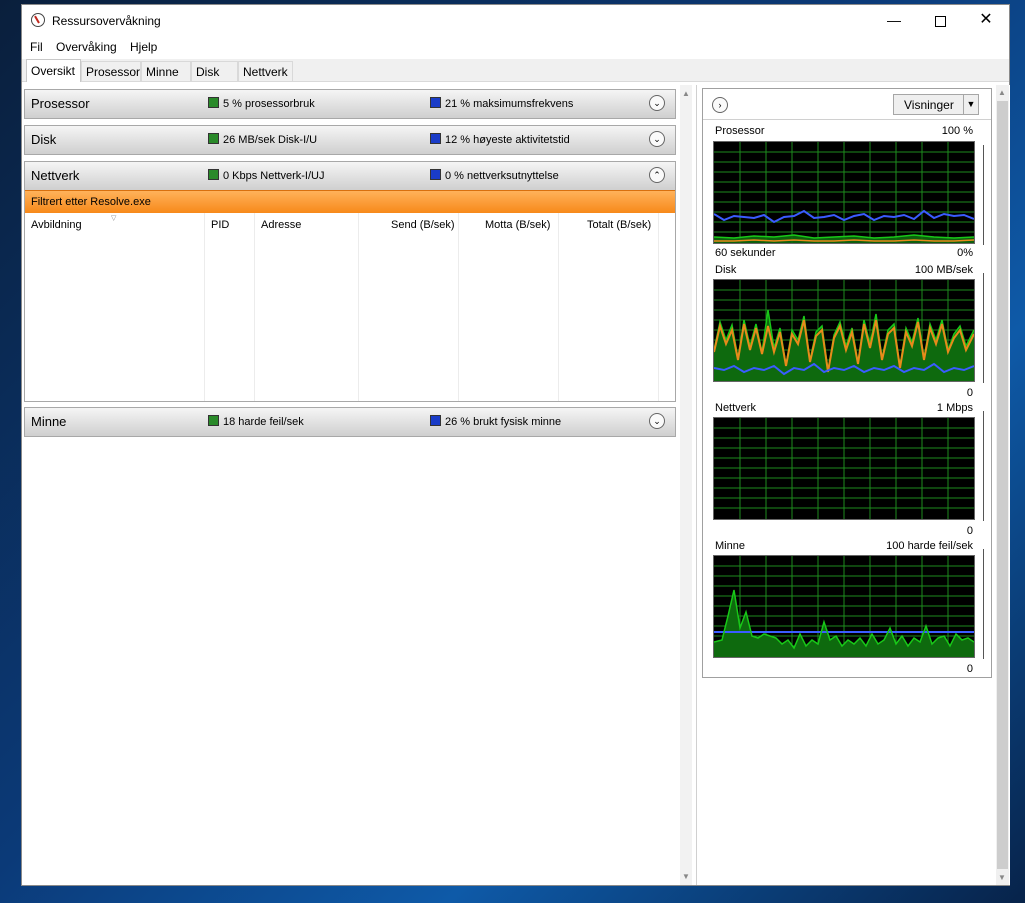 This screenshot has height=903, width=1025. What do you see at coordinates (143, 47) in the screenshot?
I see `menu-help: Hjelp` at bounding box center [143, 47].